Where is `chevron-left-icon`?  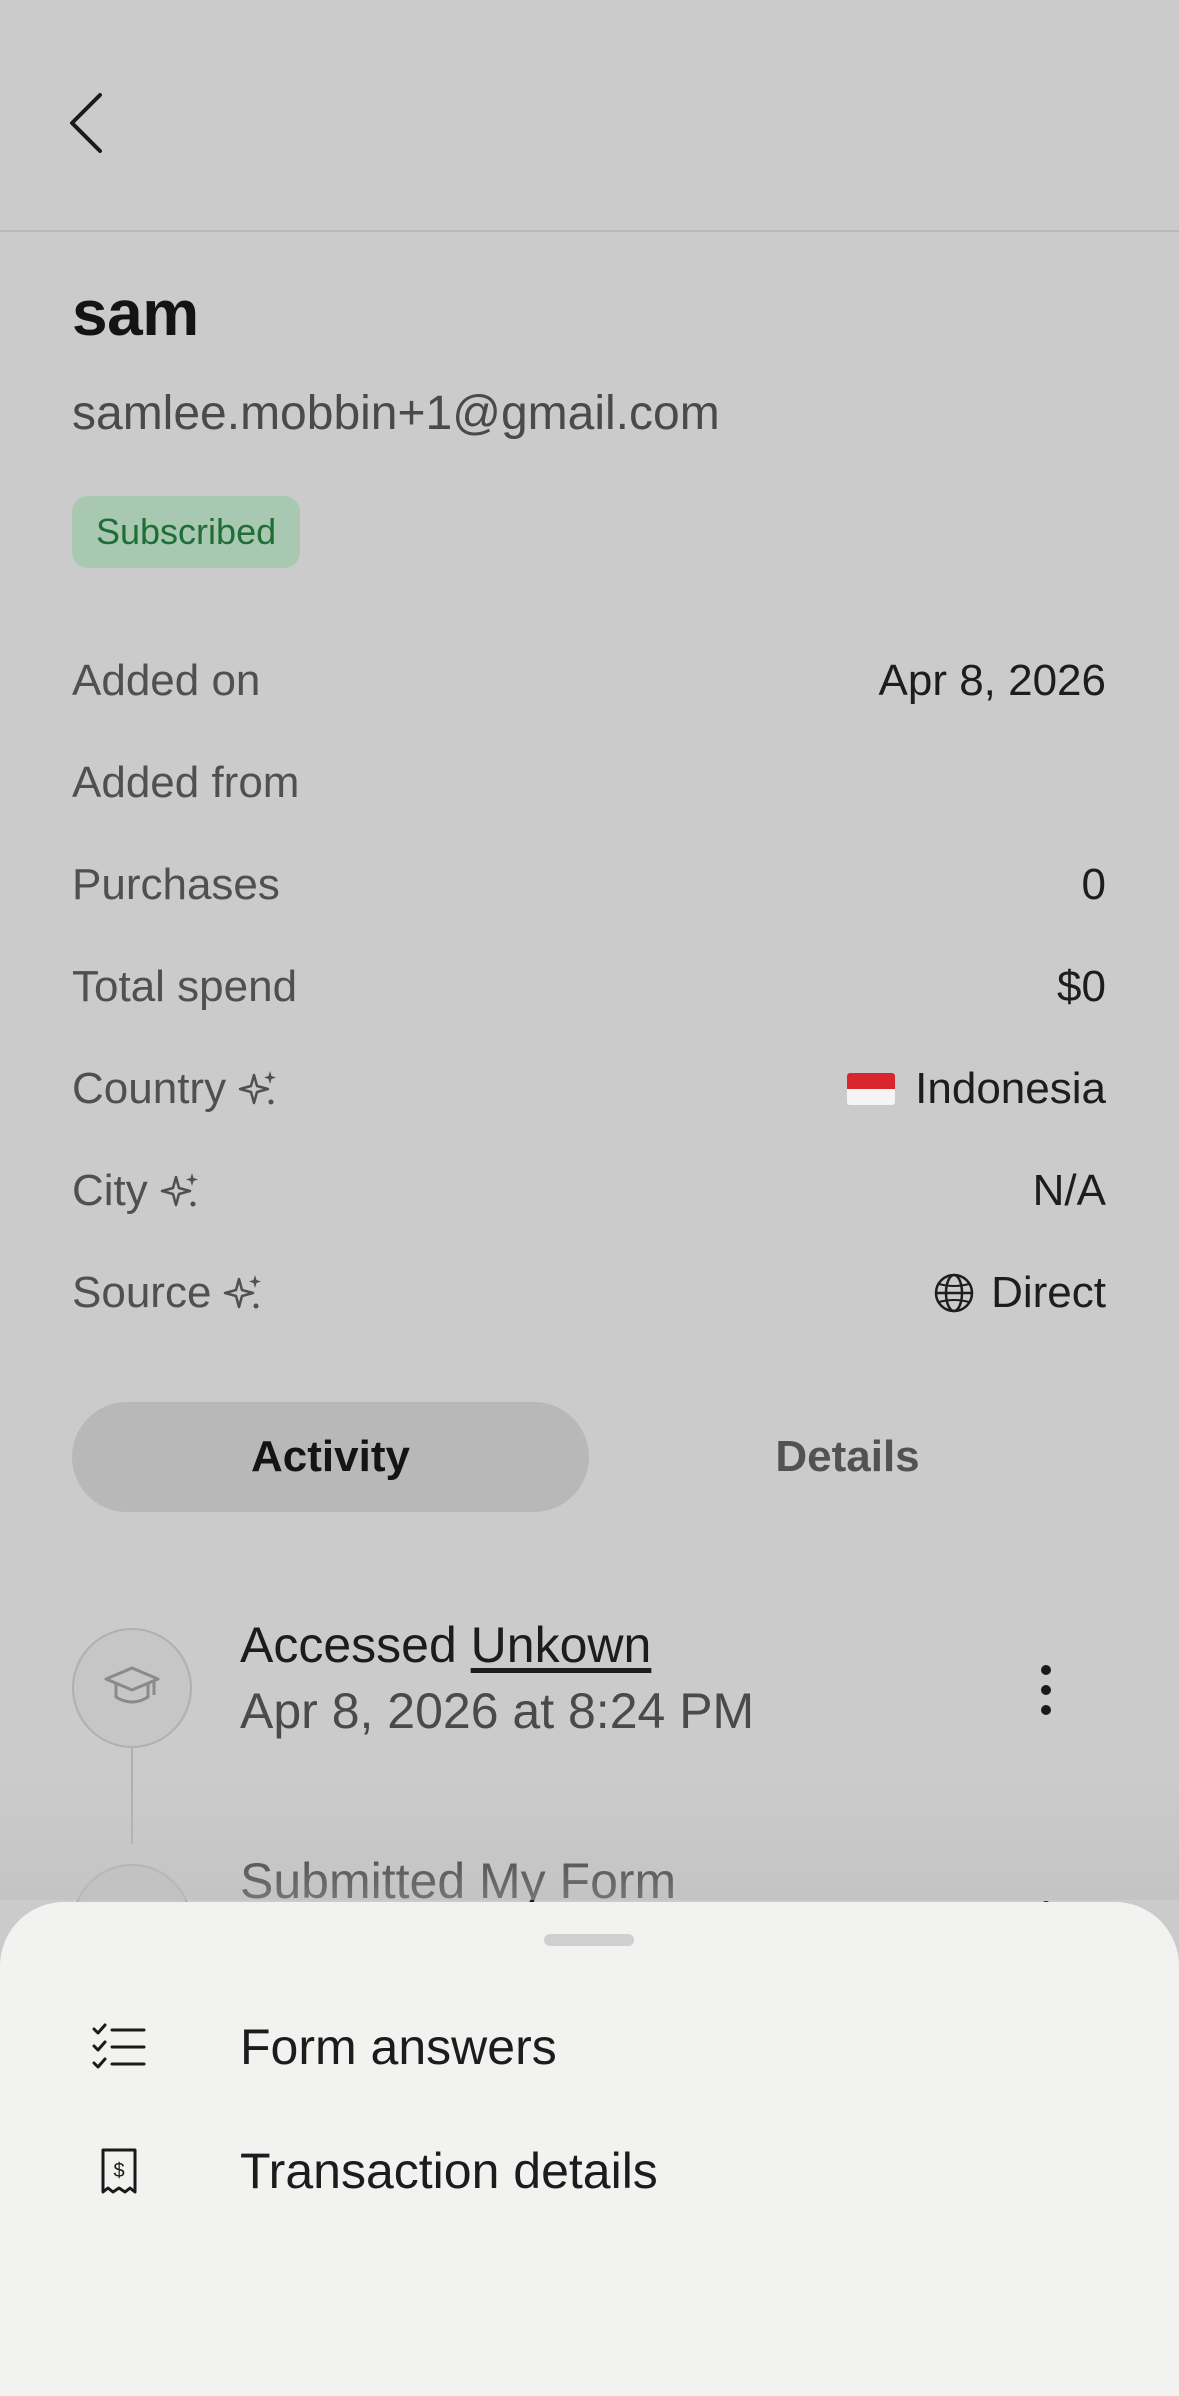 chevron-left-icon is located at coordinates (86, 123).